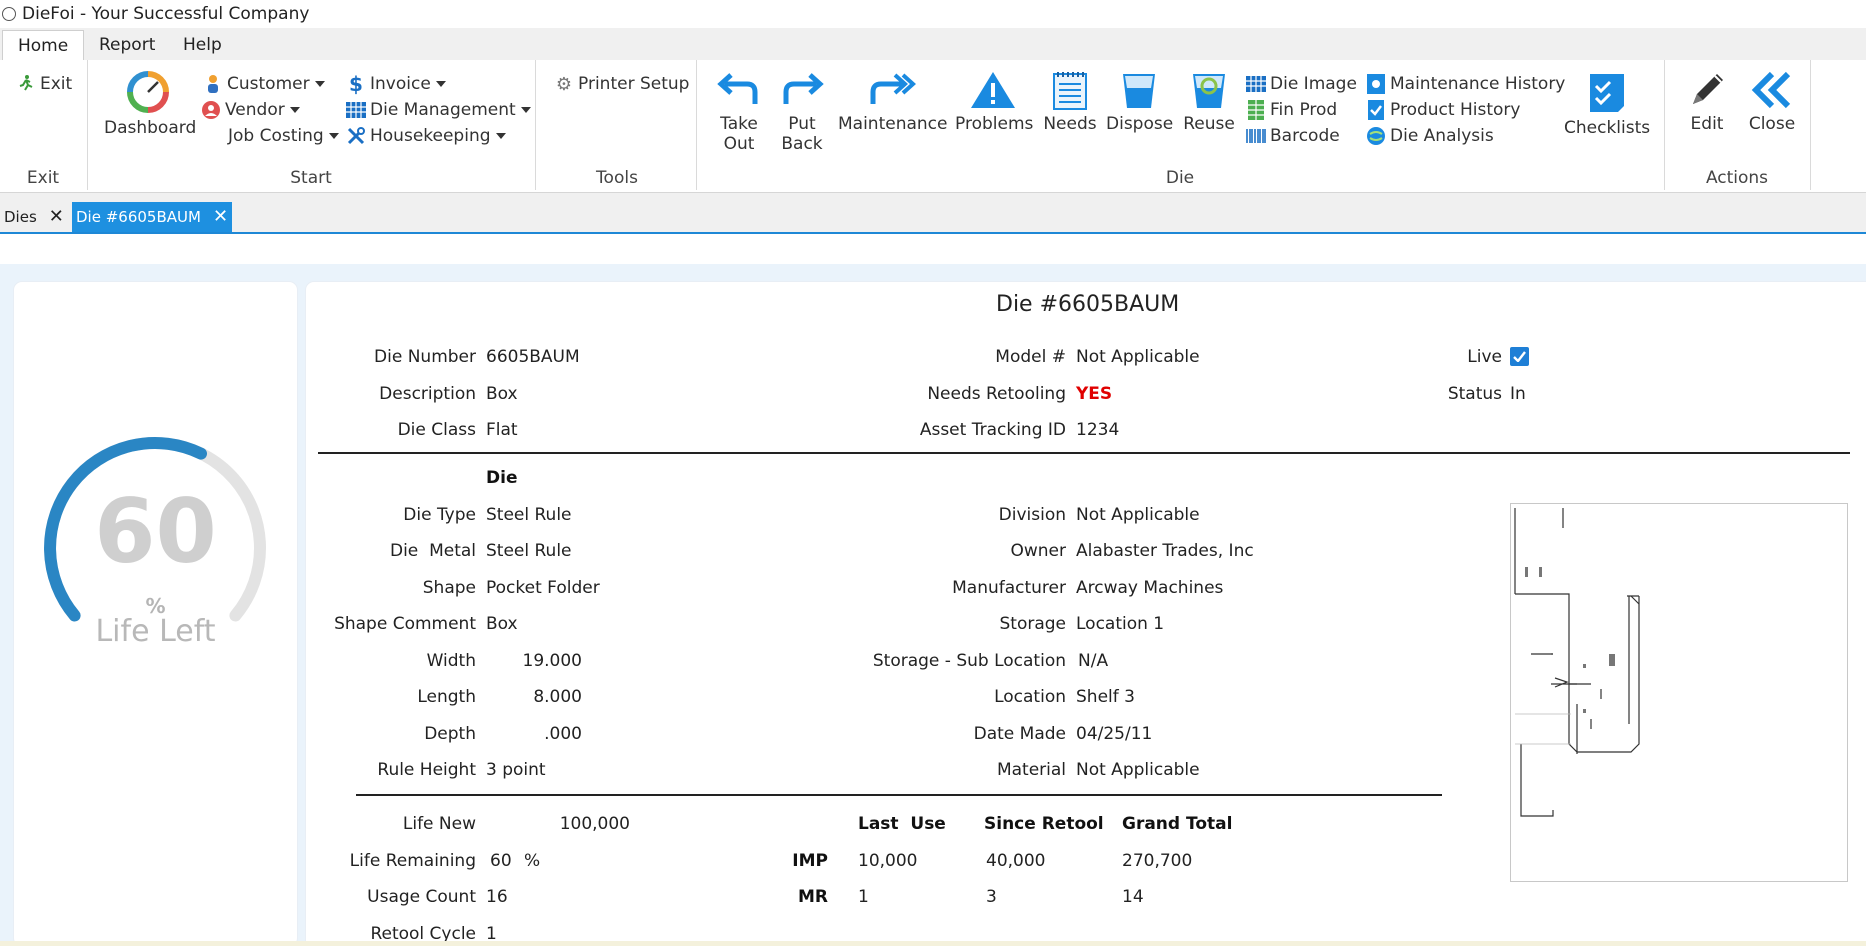 Image resolution: width=1866 pixels, height=946 pixels. Describe the element at coordinates (426, 770) in the screenshot. I see `rule-height-label: Rule Height` at that location.